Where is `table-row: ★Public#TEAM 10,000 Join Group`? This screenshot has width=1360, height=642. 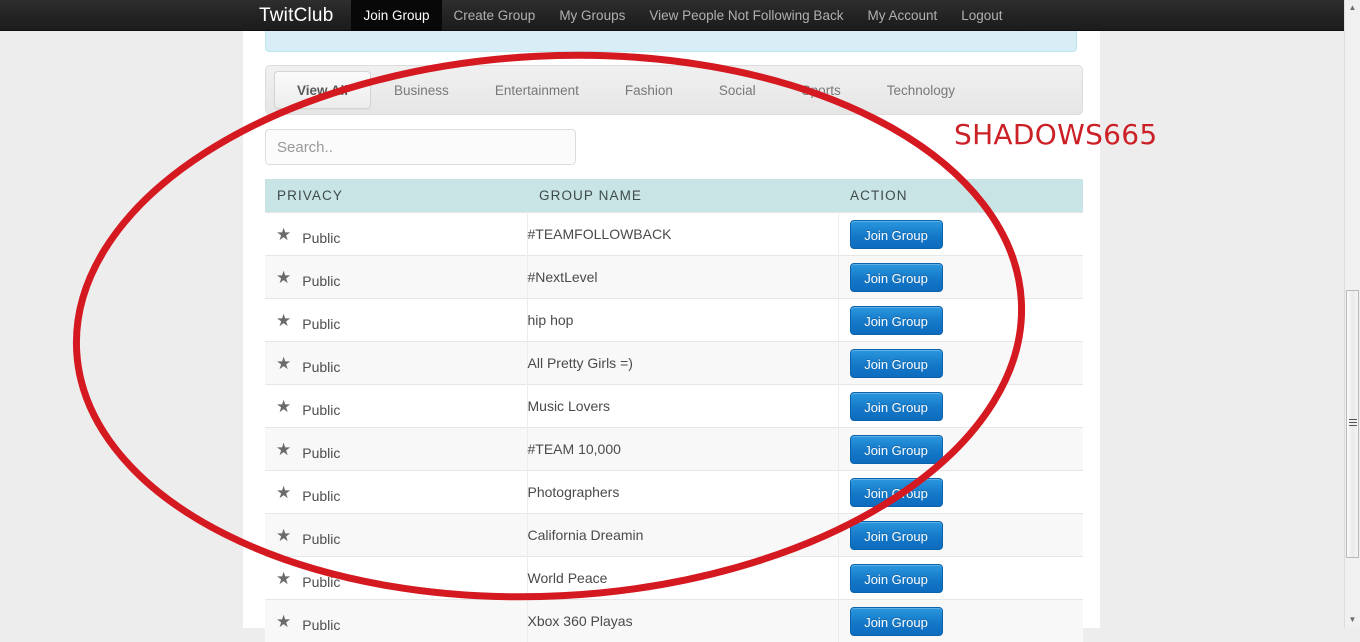 table-row: ★Public#TEAM 10,000 Join Group is located at coordinates (674, 449).